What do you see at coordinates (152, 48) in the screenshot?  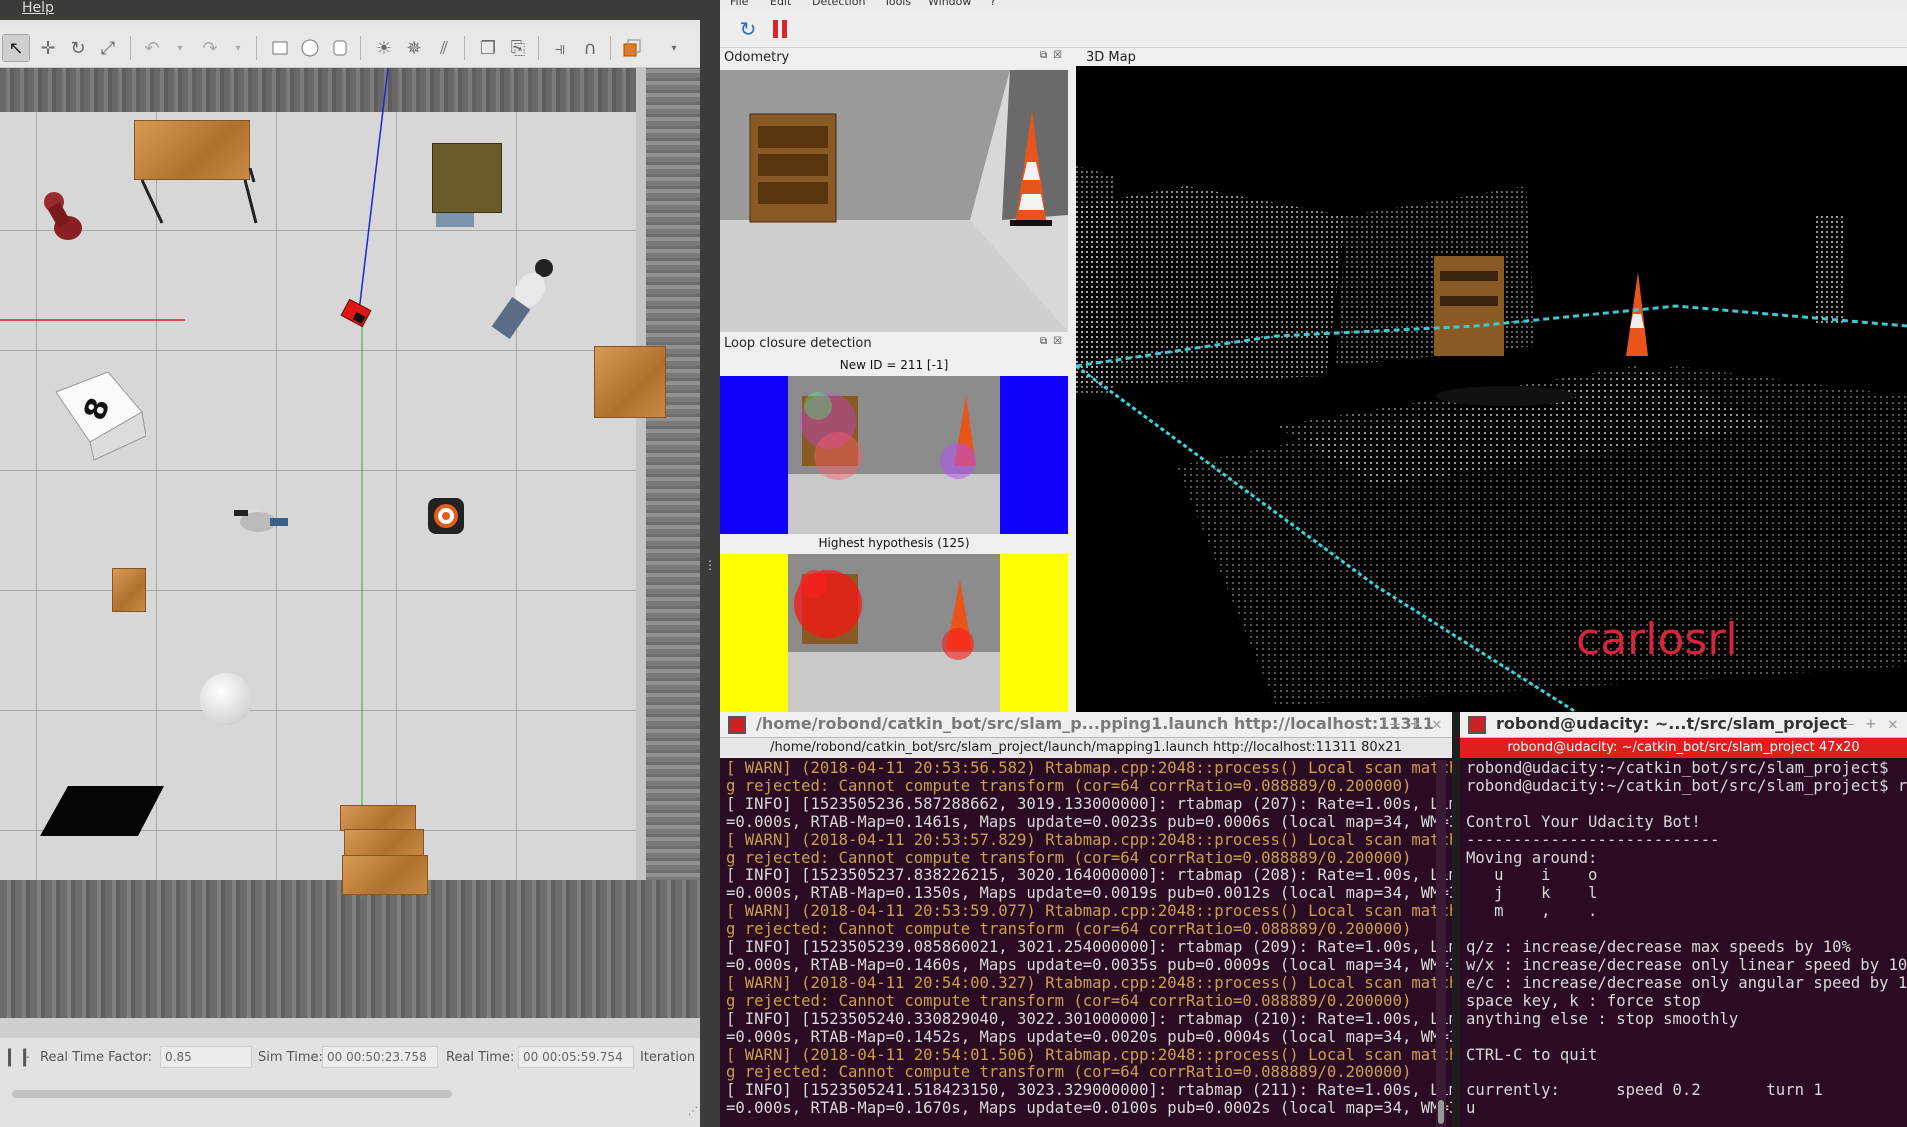 I see `undo-icon: ↶` at bounding box center [152, 48].